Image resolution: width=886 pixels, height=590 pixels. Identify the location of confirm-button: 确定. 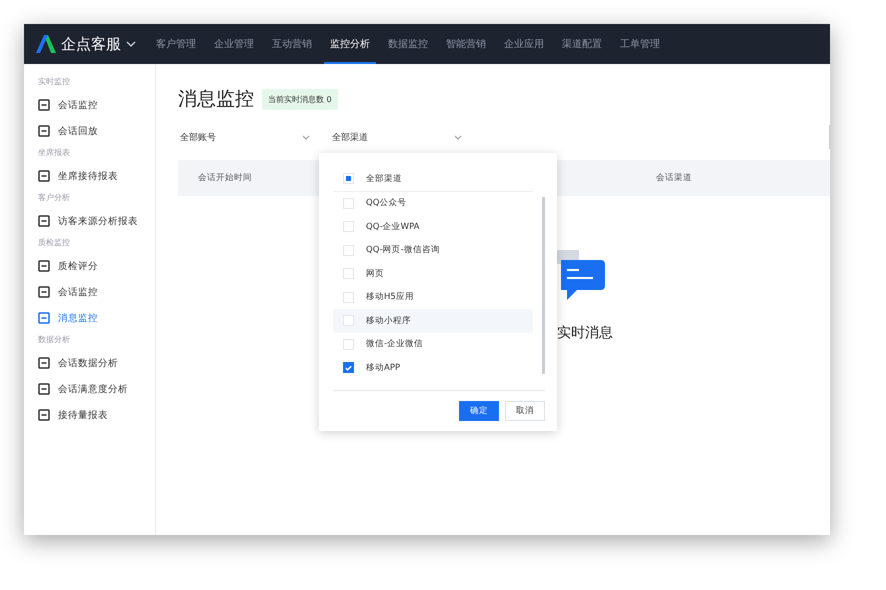
(479, 410).